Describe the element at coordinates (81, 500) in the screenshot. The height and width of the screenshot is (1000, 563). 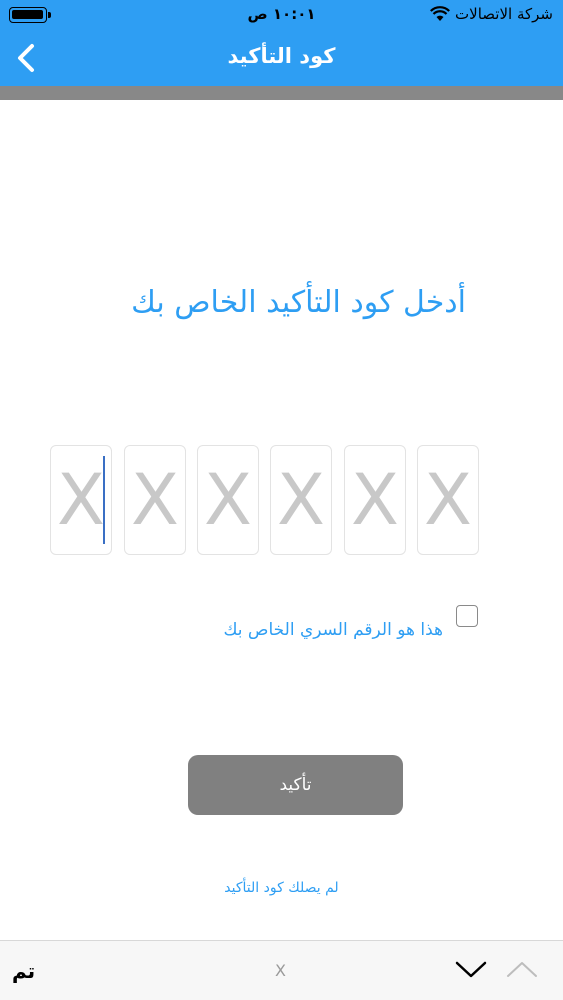
I see `code-digit-input-1: X` at that location.